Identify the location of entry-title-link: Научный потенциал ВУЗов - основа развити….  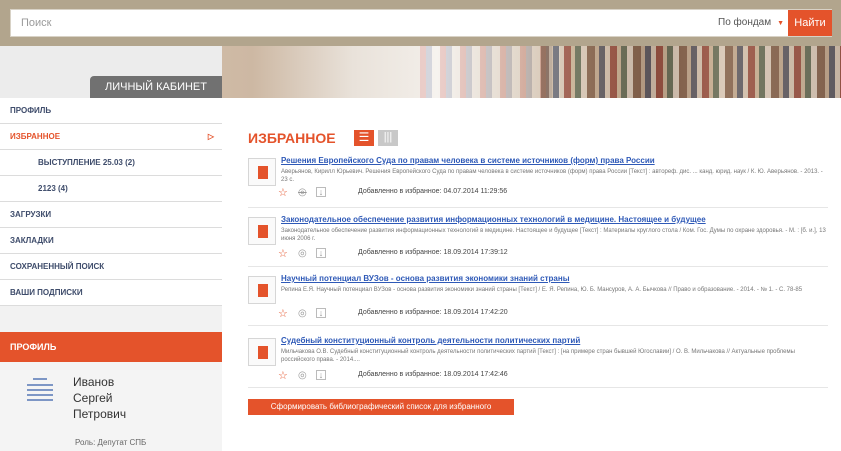
(425, 278).